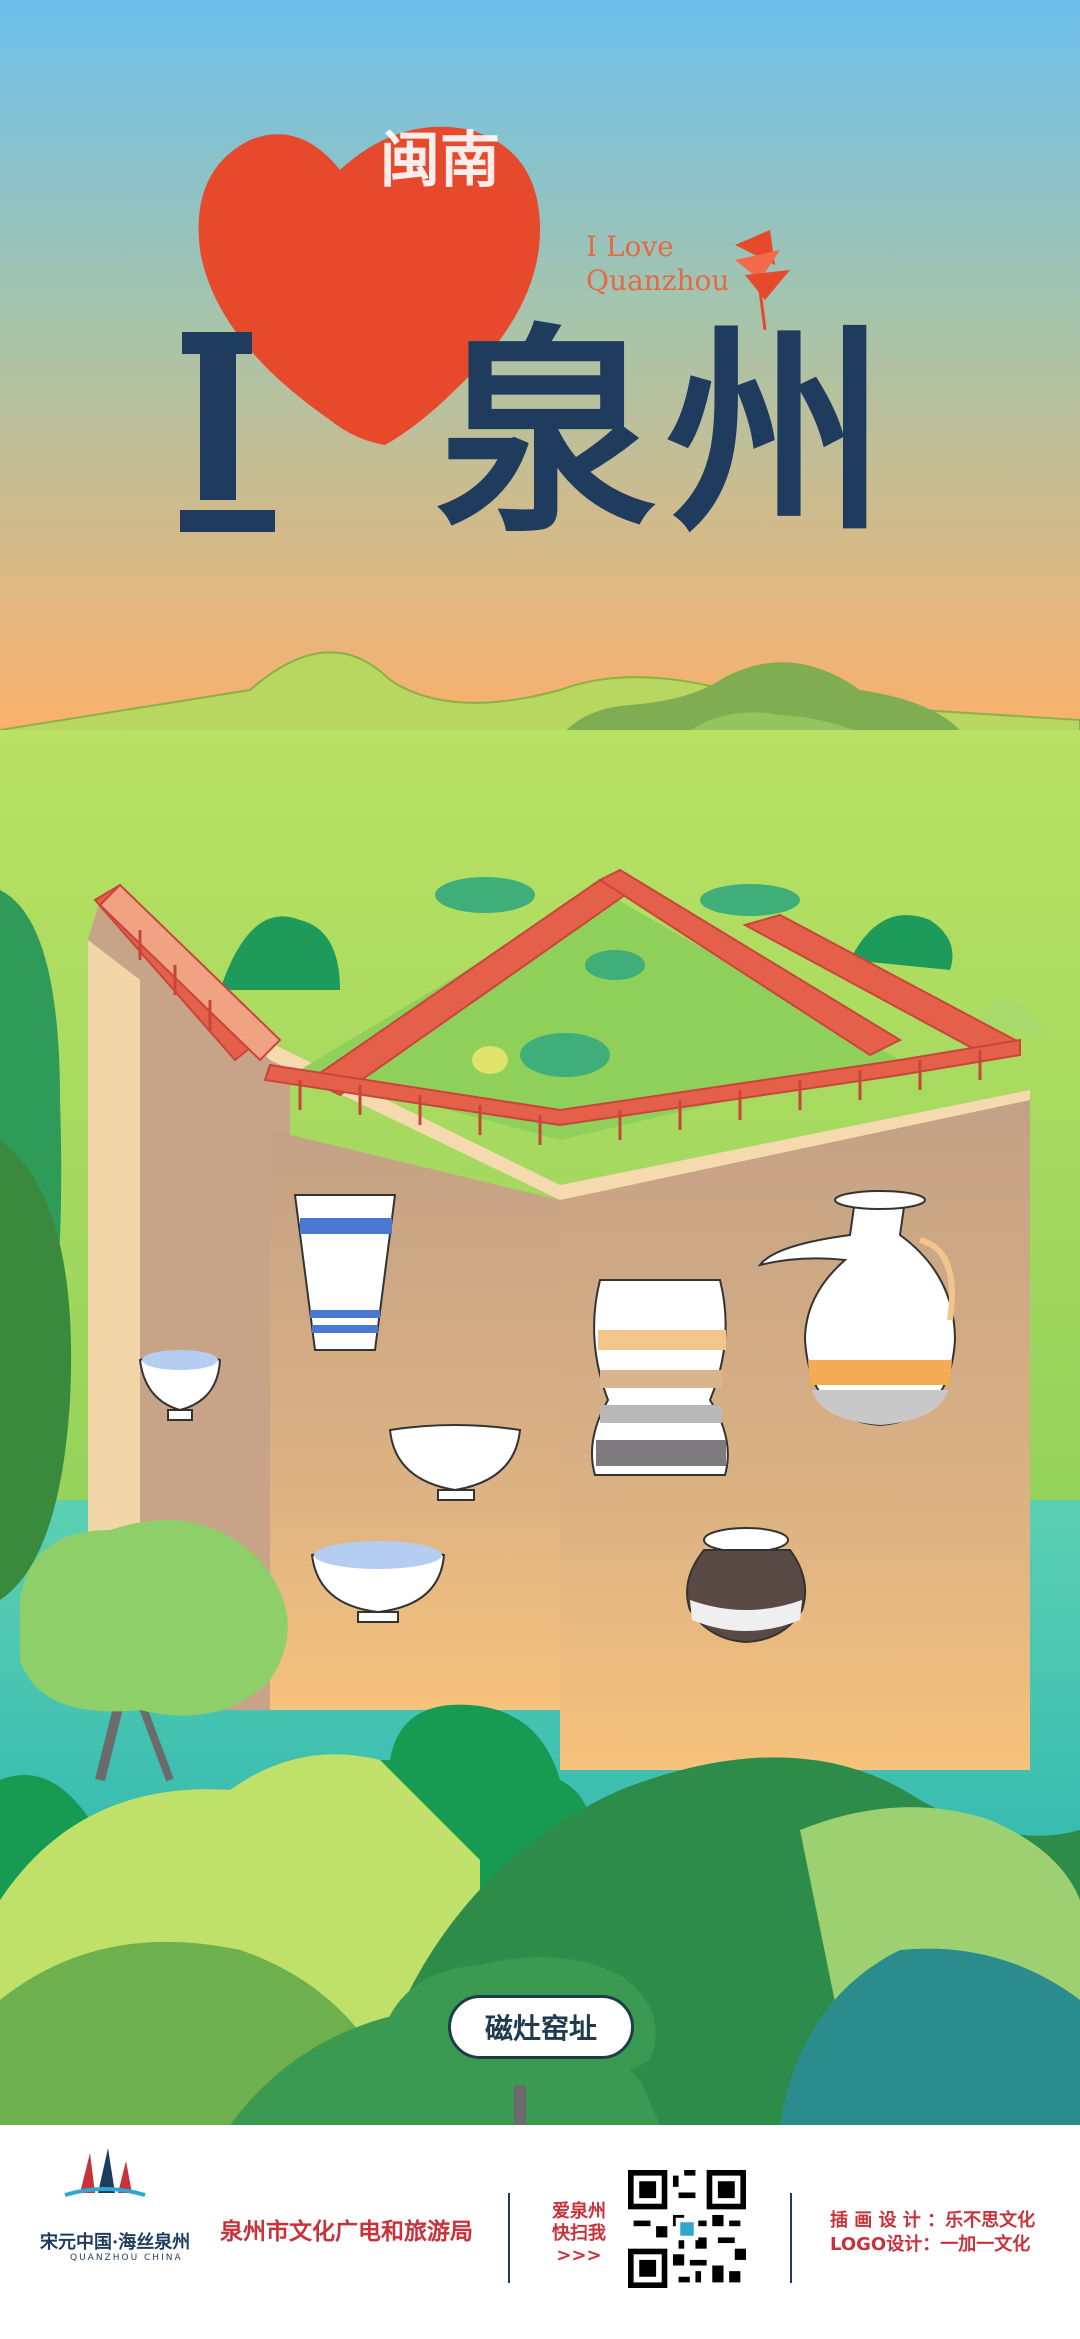  Describe the element at coordinates (218, 425) in the screenshot. I see `letter-i-stem` at that location.